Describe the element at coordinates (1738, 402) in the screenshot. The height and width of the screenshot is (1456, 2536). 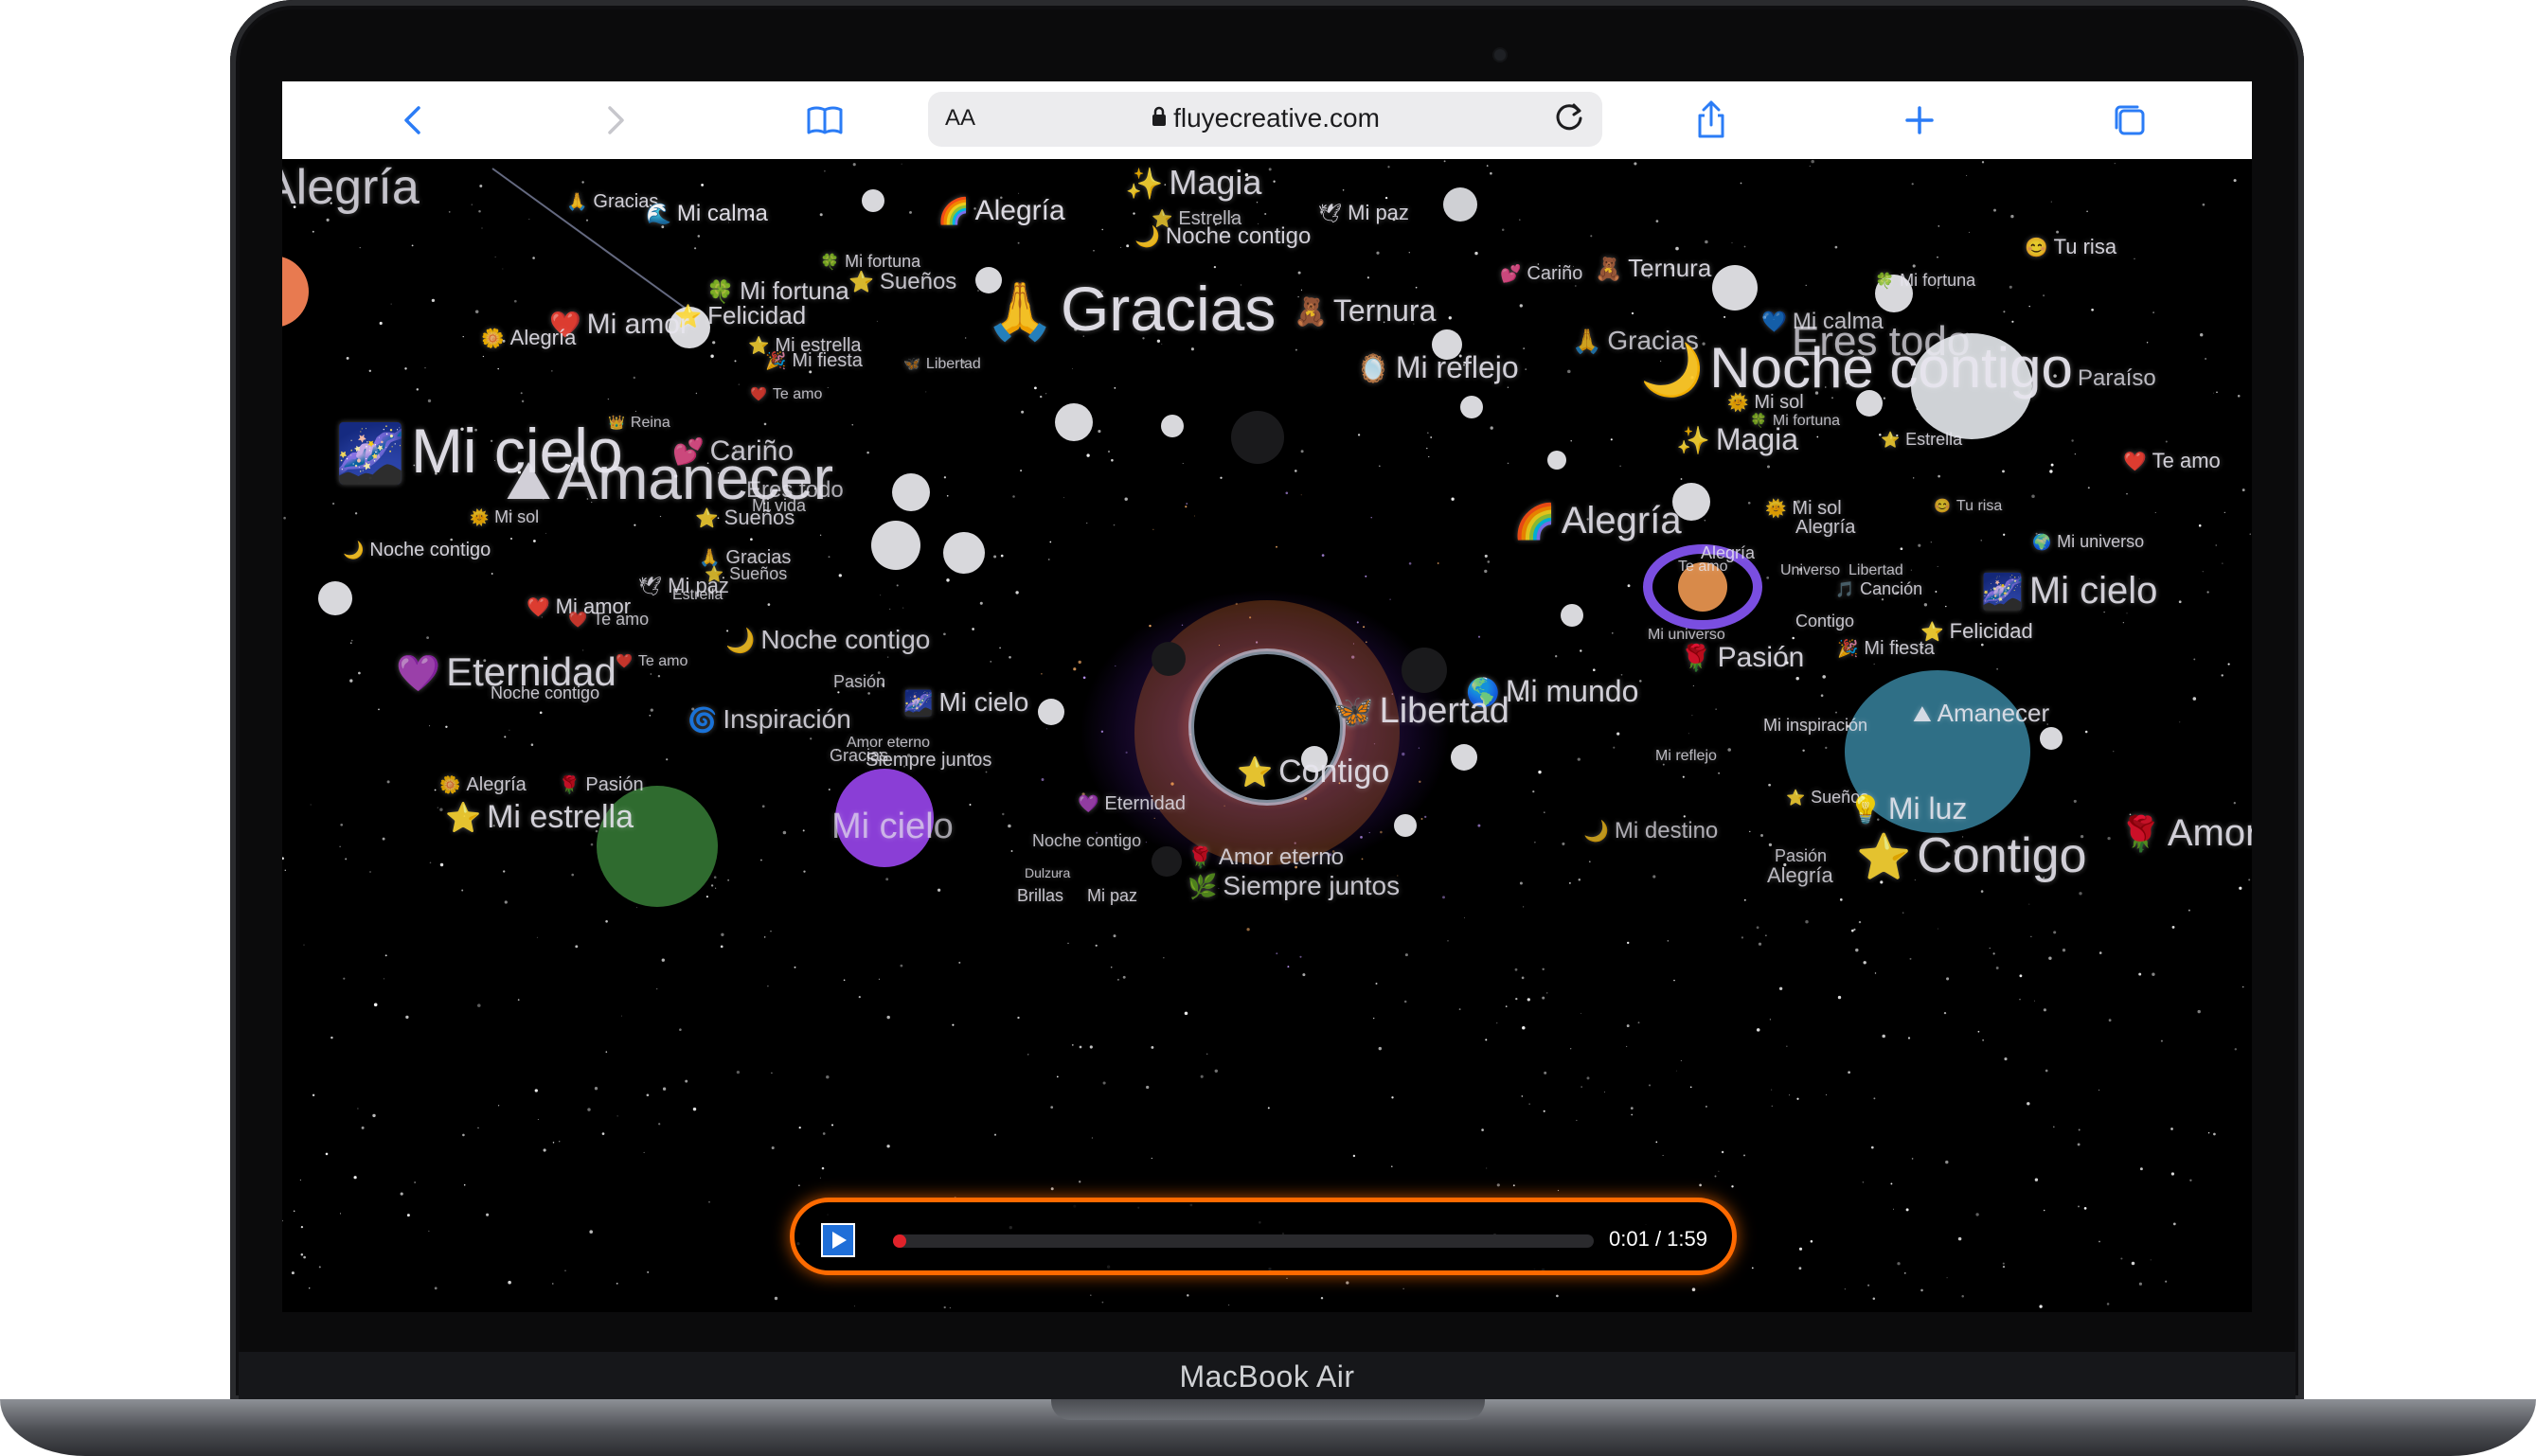
I see `word-emoji-icon: 🌞` at that location.